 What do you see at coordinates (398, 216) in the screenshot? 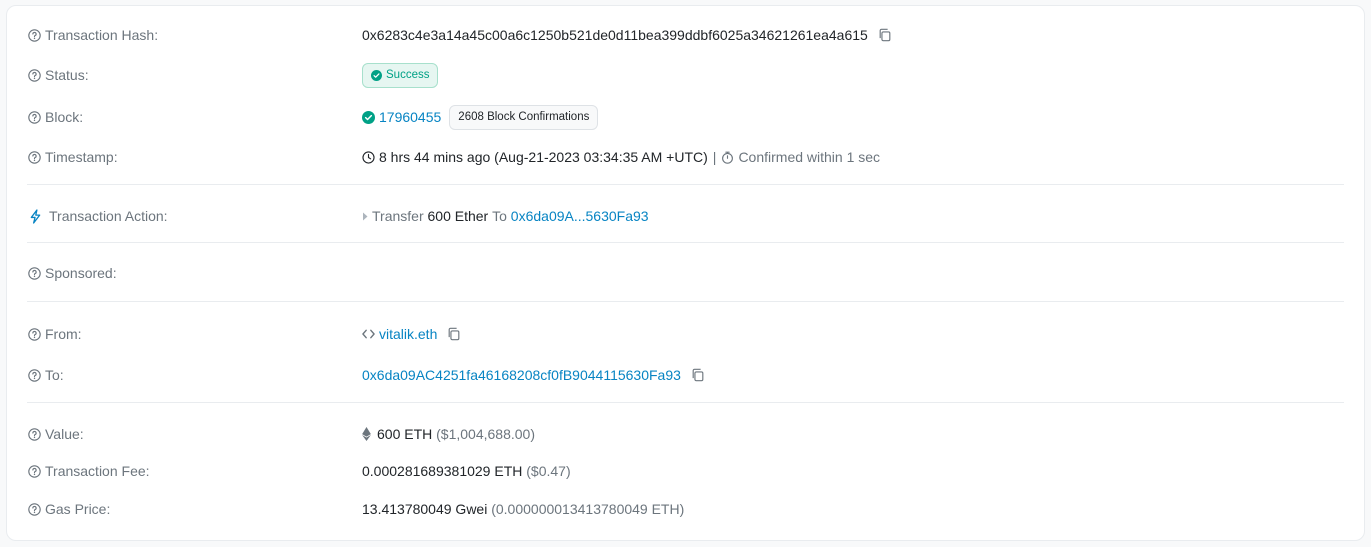
I see `action-verb: Transfer` at bounding box center [398, 216].